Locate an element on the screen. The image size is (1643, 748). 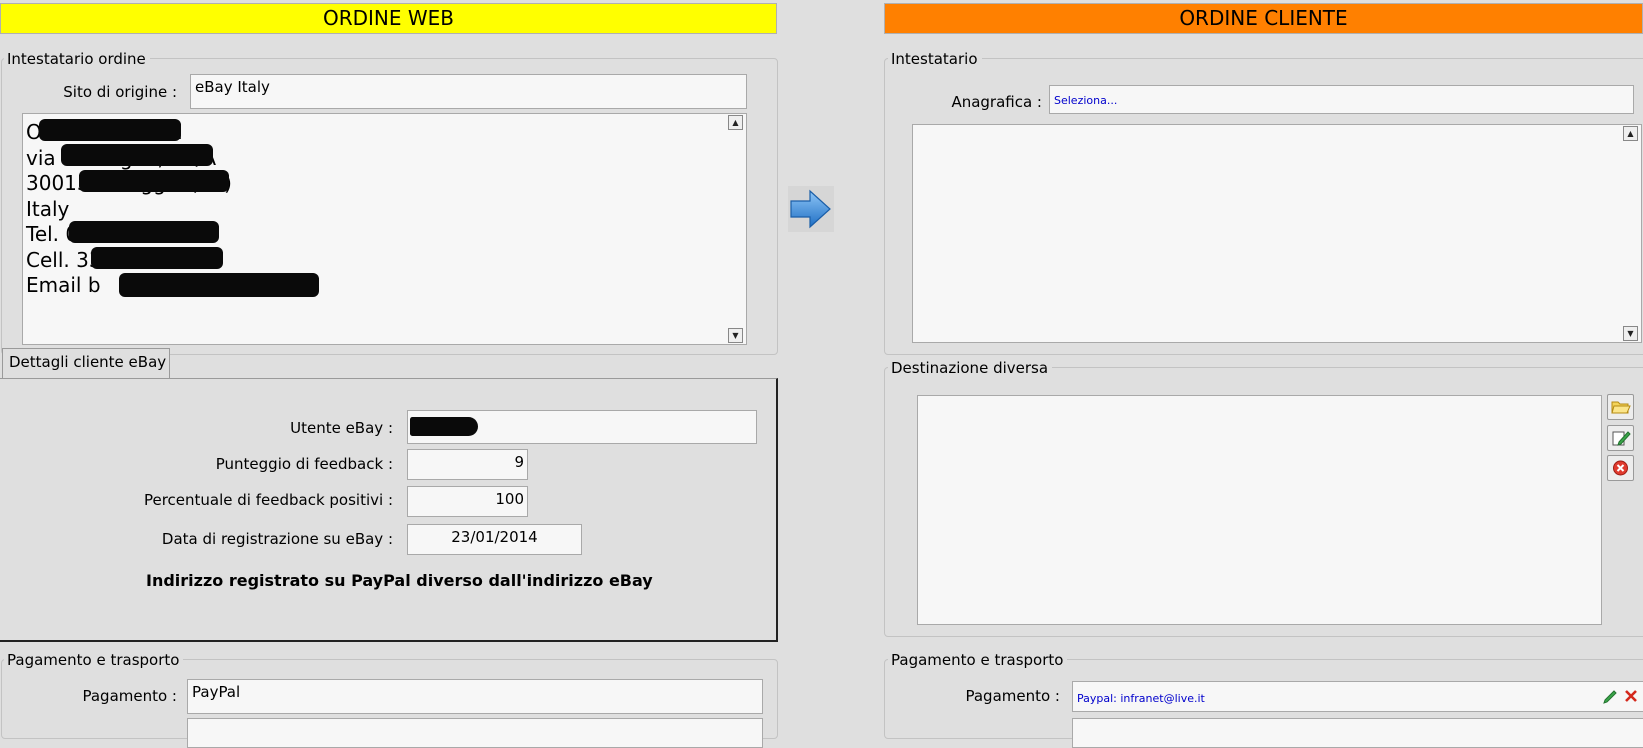
close-icon is located at coordinates (1631, 696).